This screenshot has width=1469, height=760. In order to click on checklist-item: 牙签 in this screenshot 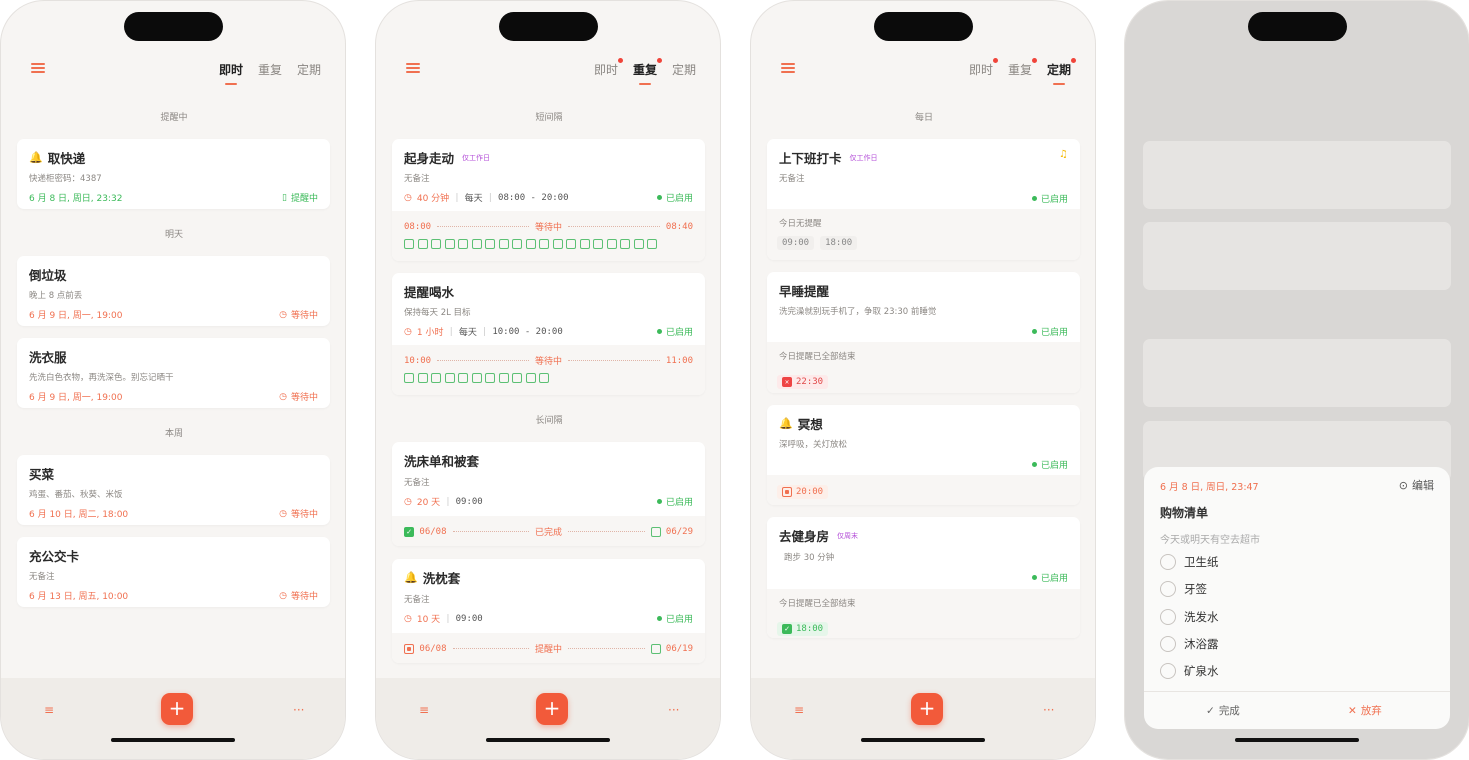, I will do `click(1183, 589)`.